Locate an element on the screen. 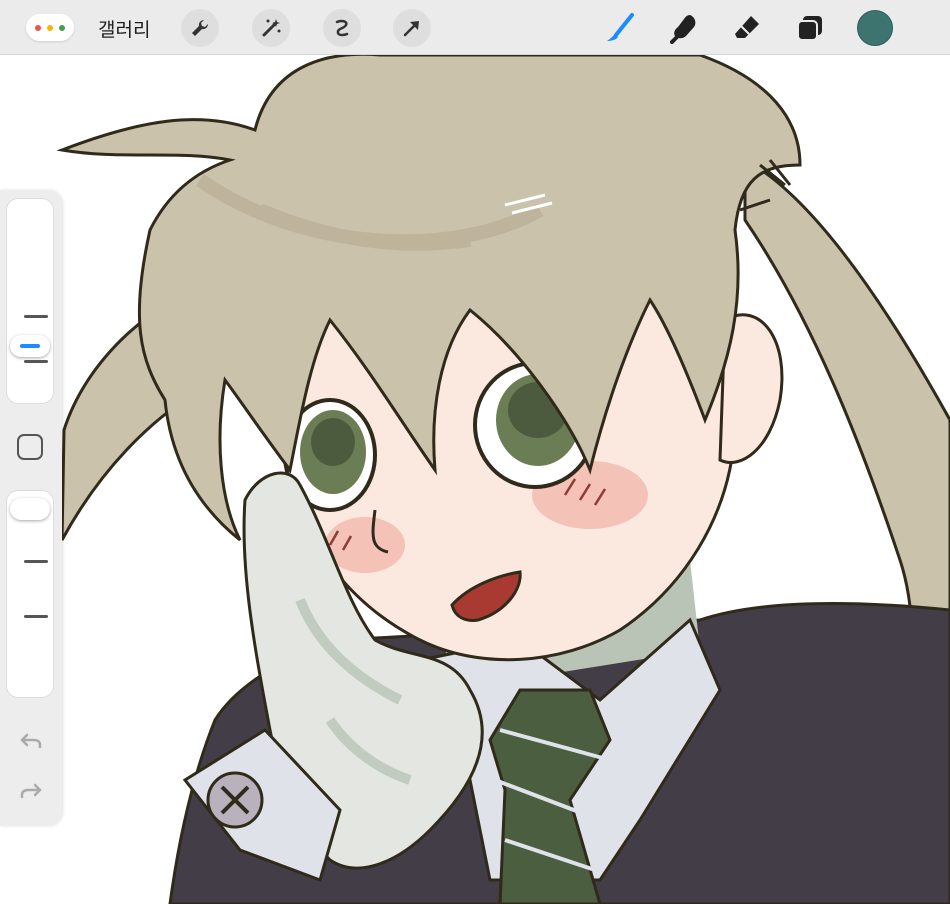 The width and height of the screenshot is (950, 904). undo-button is located at coordinates (31, 741).